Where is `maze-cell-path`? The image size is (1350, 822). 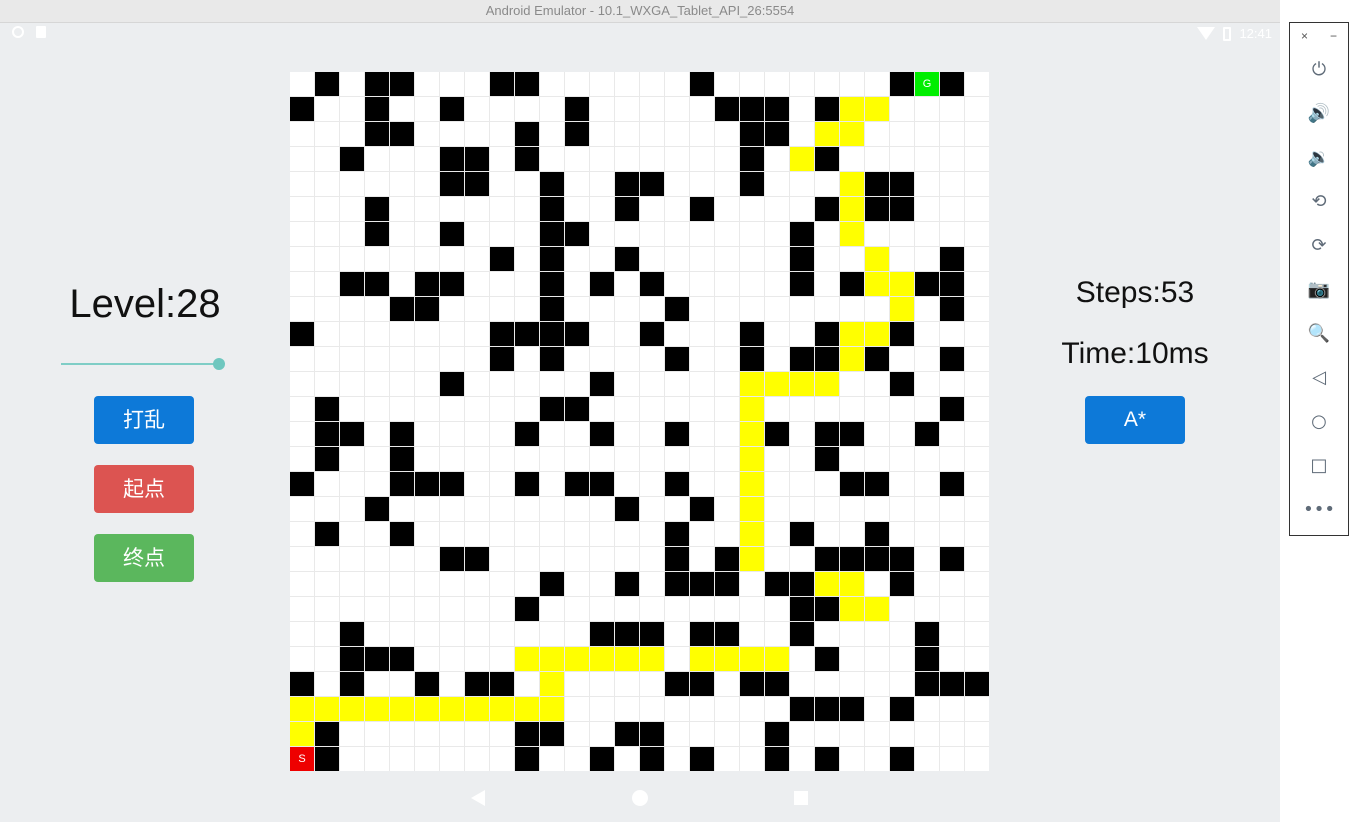
maze-cell-path is located at coordinates (827, 584).